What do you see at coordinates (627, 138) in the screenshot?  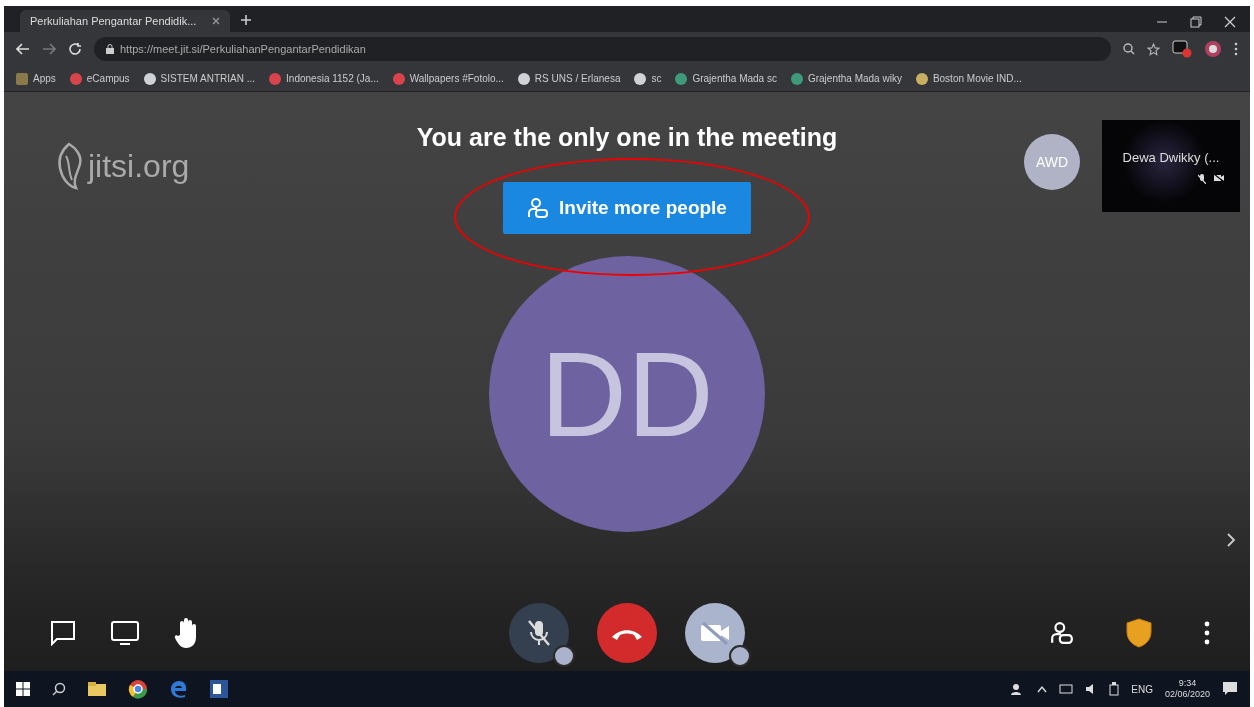 I see `meeting-notice: You are the only one in the meeting` at bounding box center [627, 138].